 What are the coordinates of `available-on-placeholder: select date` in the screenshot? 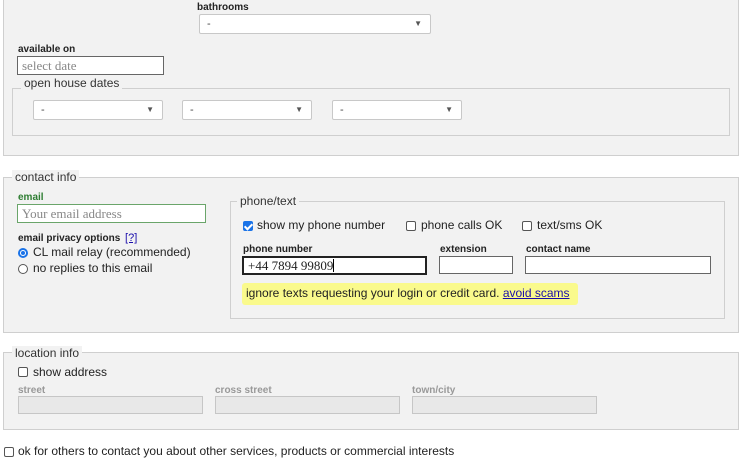 It's located at (49, 65).